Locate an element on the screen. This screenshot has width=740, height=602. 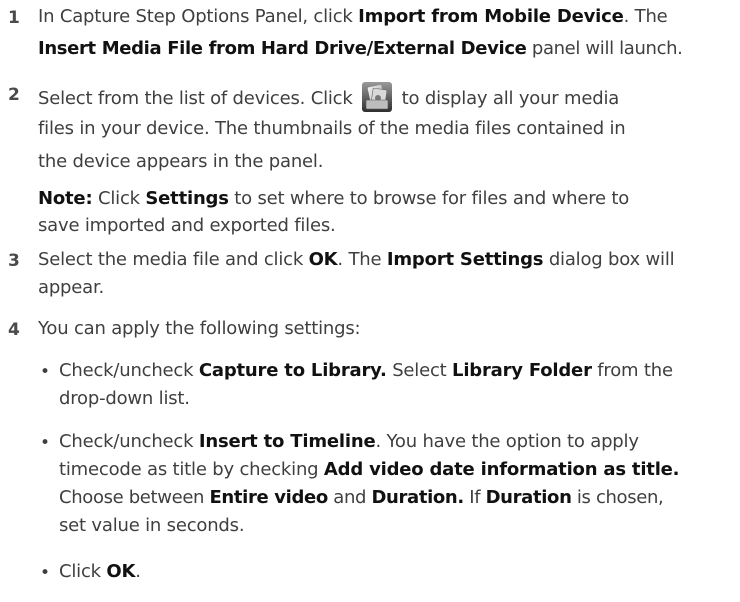
bullet-text: drop-down list. is located at coordinates (124, 398).